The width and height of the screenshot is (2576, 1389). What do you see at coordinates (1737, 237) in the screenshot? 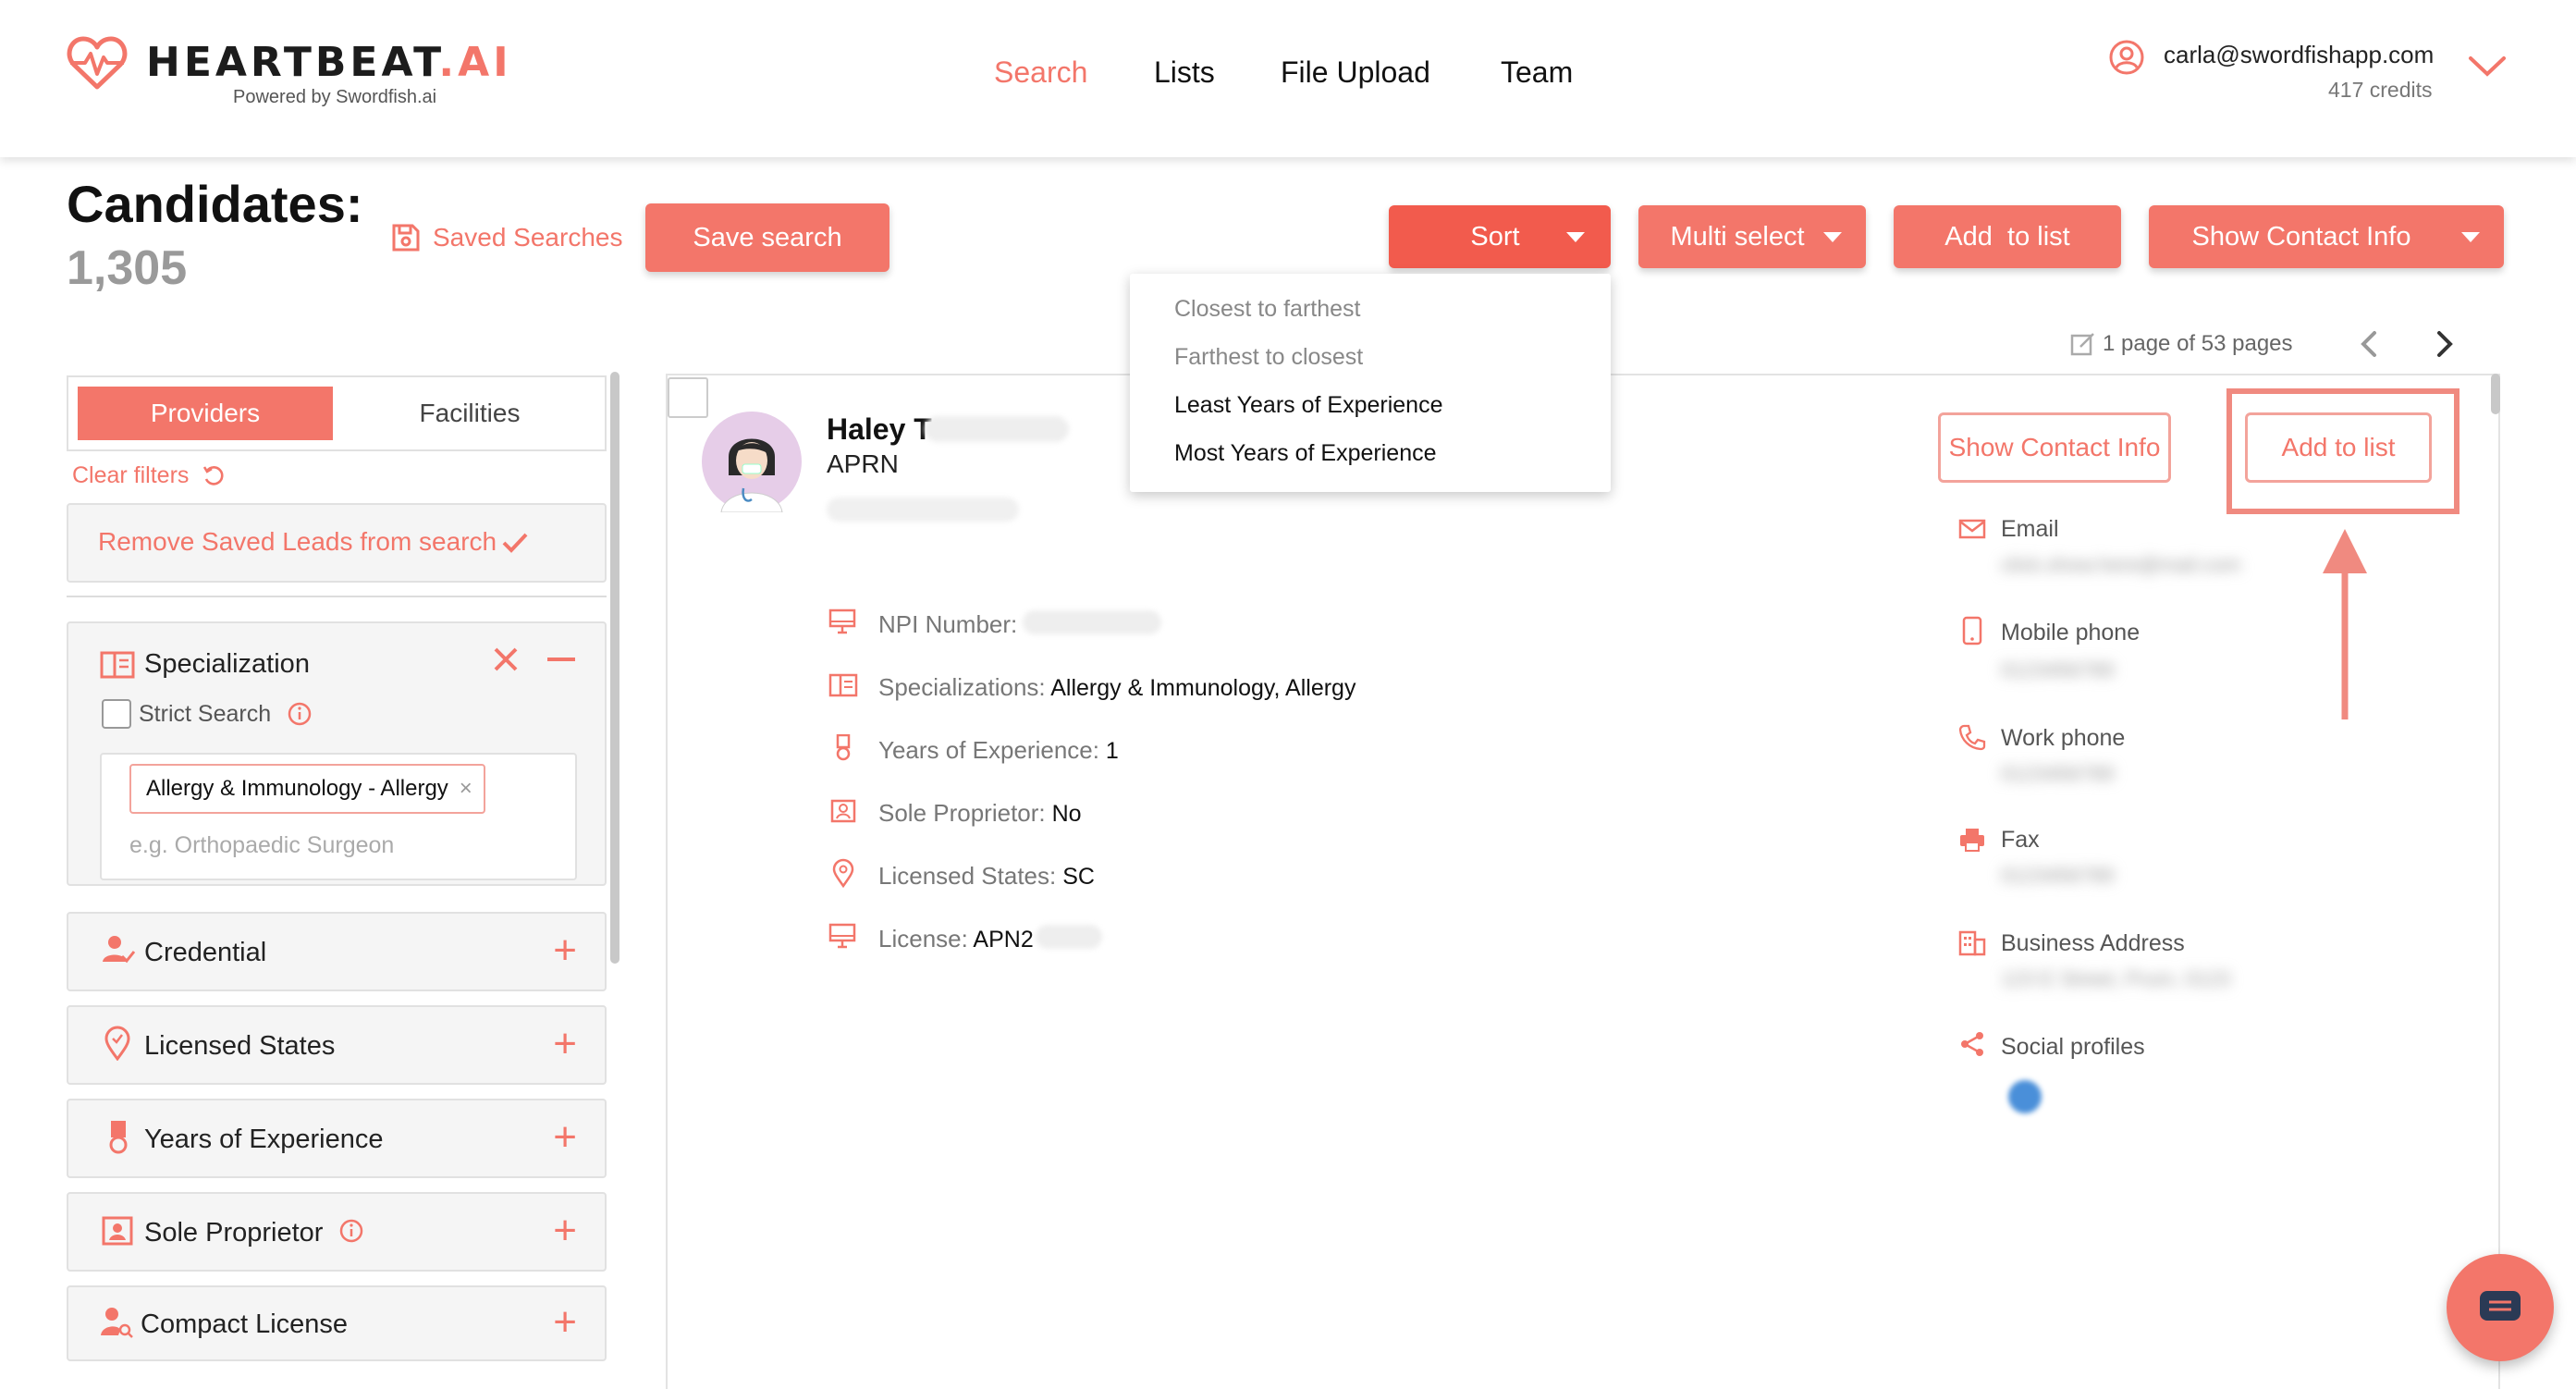
I see `multi-select-label: Multi select` at bounding box center [1737, 237].